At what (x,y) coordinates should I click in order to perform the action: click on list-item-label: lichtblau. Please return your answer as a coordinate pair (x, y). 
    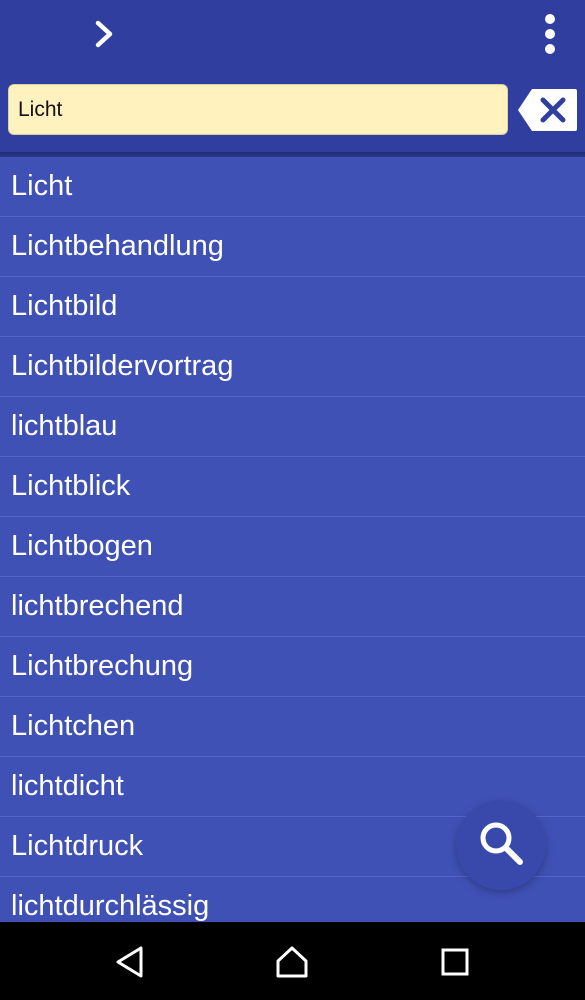
    Looking at the image, I should click on (64, 426).